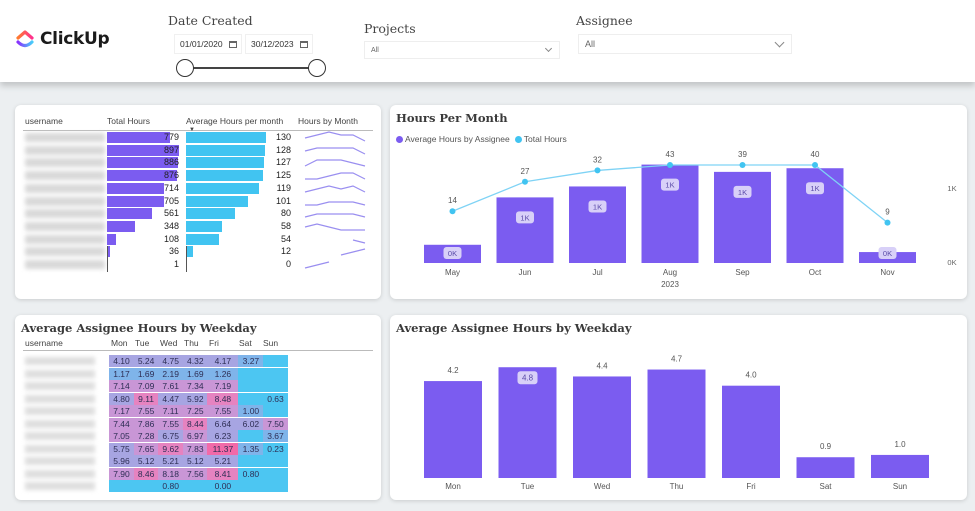 The width and height of the screenshot is (975, 511). What do you see at coordinates (275, 436) in the screenshot?
I see `heatmap-cell: 3.67` at bounding box center [275, 436].